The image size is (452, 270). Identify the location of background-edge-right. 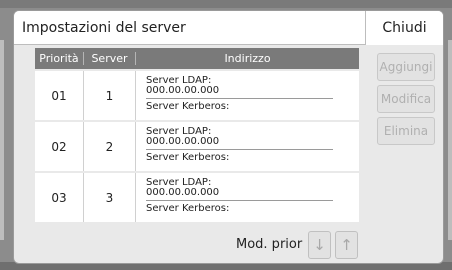
(450, 140).